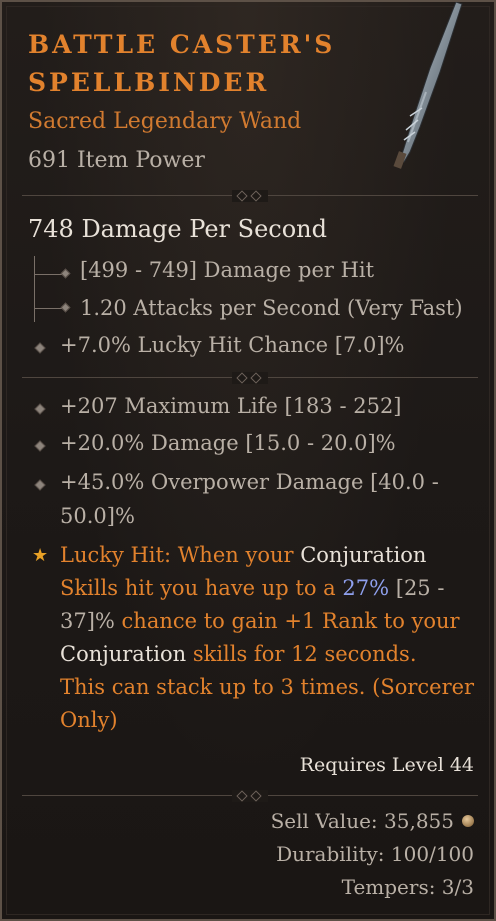 This screenshot has width=496, height=921. What do you see at coordinates (89, 720) in the screenshot?
I see `aspect-text: Only)` at bounding box center [89, 720].